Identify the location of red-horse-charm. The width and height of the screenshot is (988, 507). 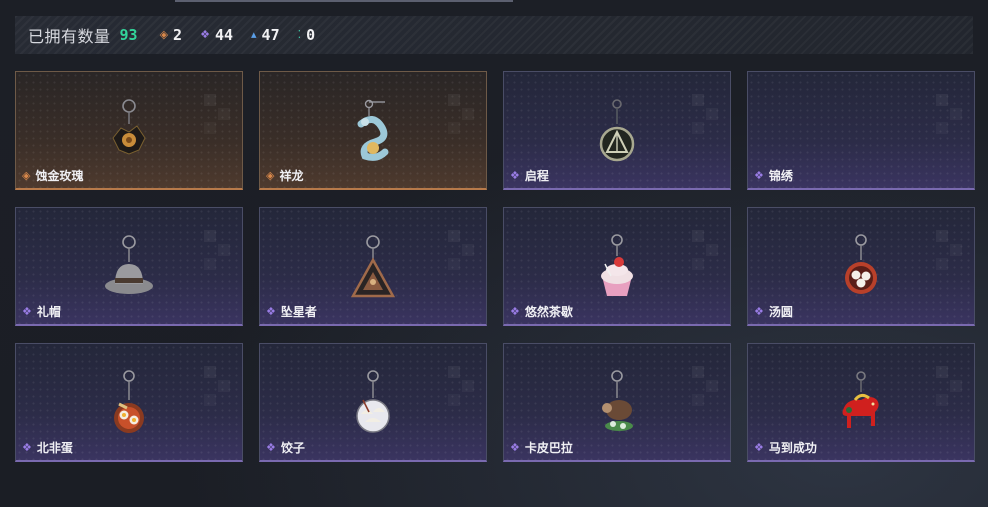
(860, 399).